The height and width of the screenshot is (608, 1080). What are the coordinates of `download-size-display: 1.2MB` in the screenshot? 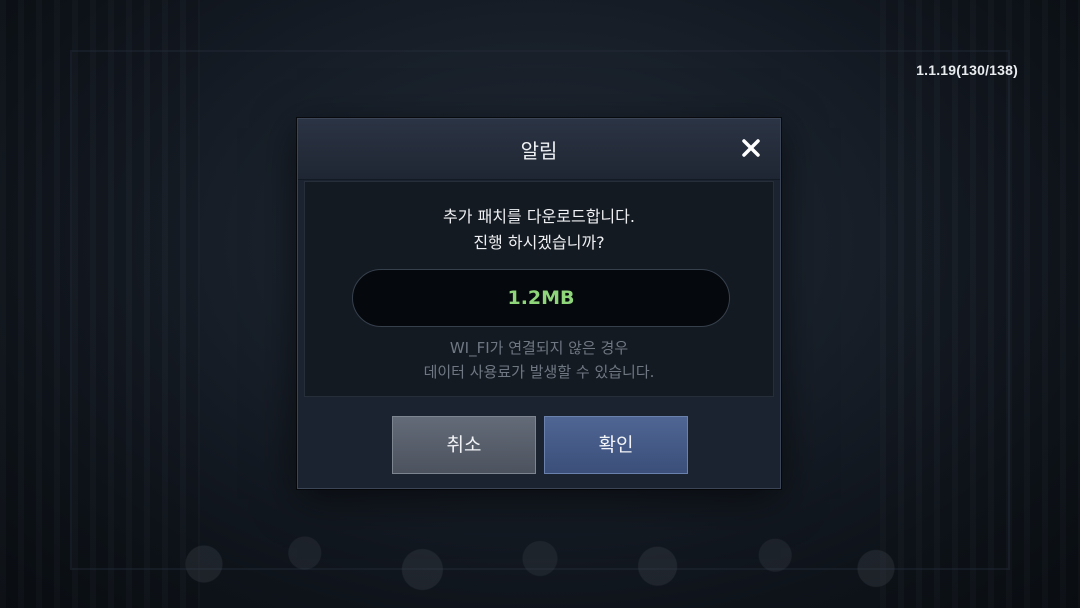 It's located at (541, 298).